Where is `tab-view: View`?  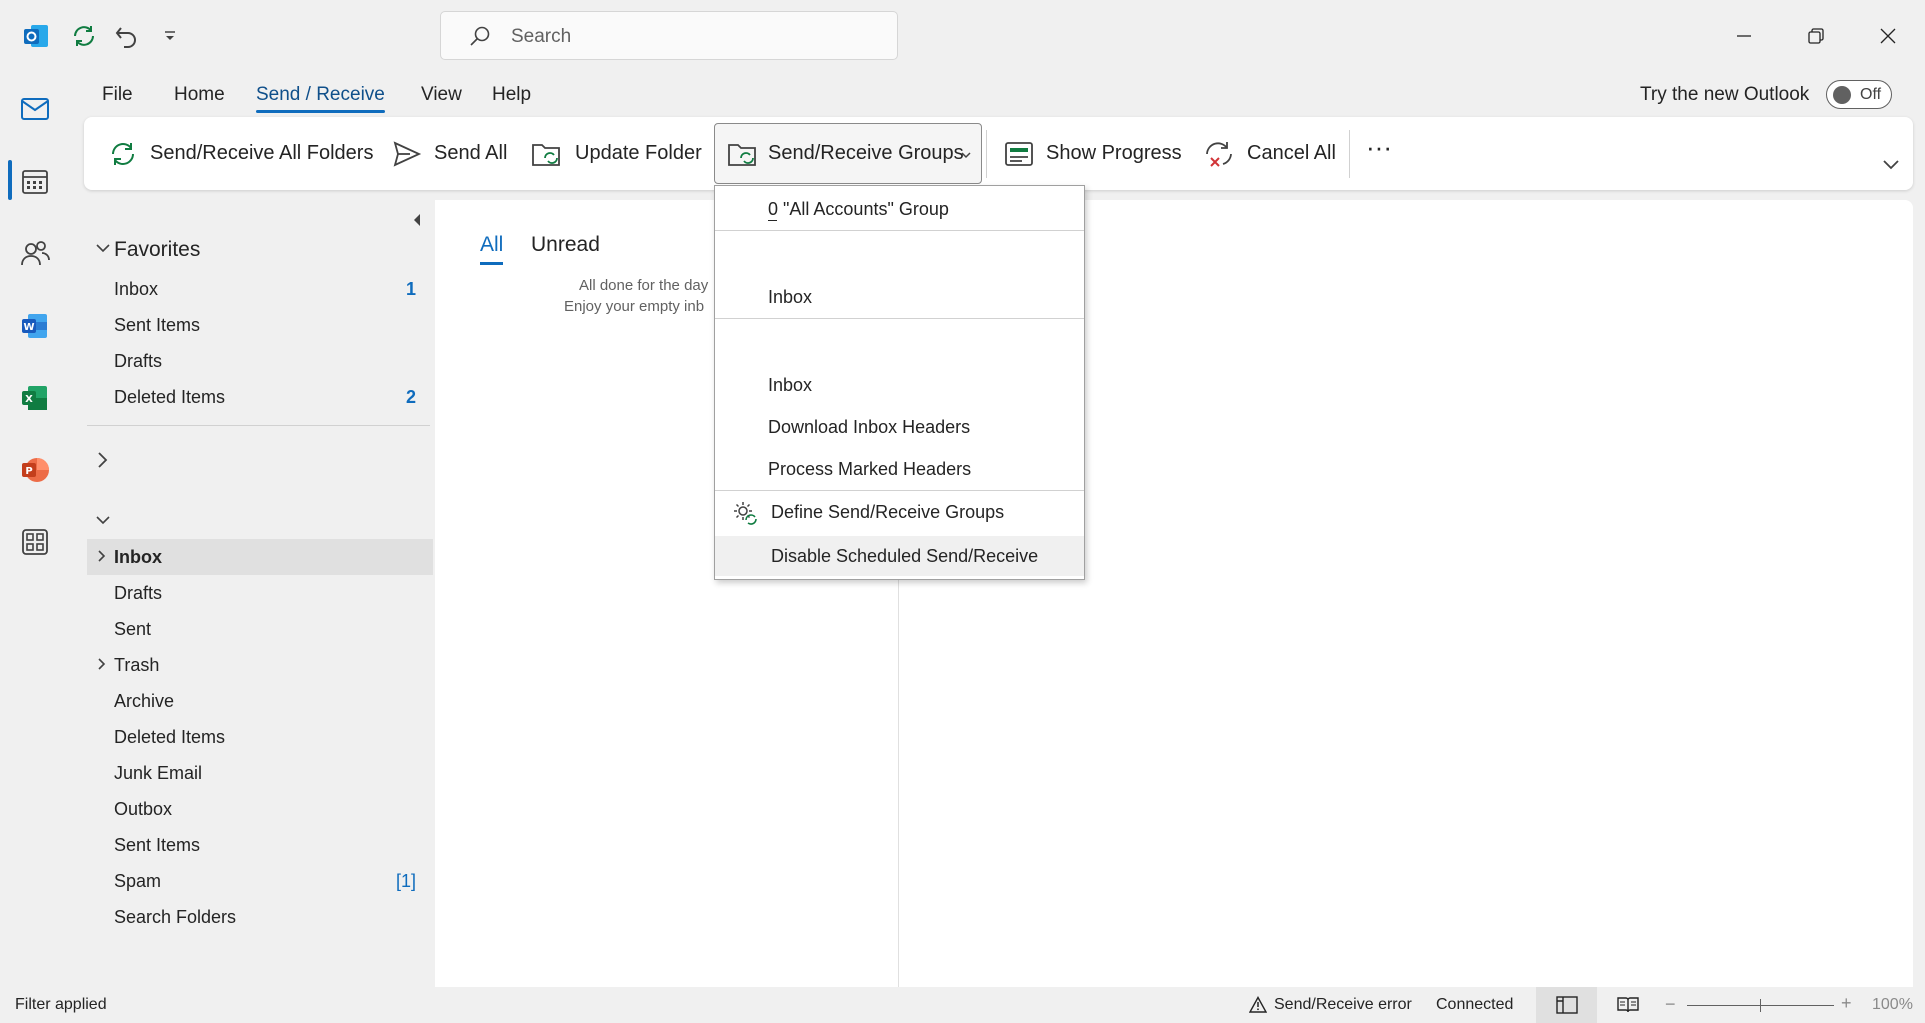 tab-view: View is located at coordinates (441, 95).